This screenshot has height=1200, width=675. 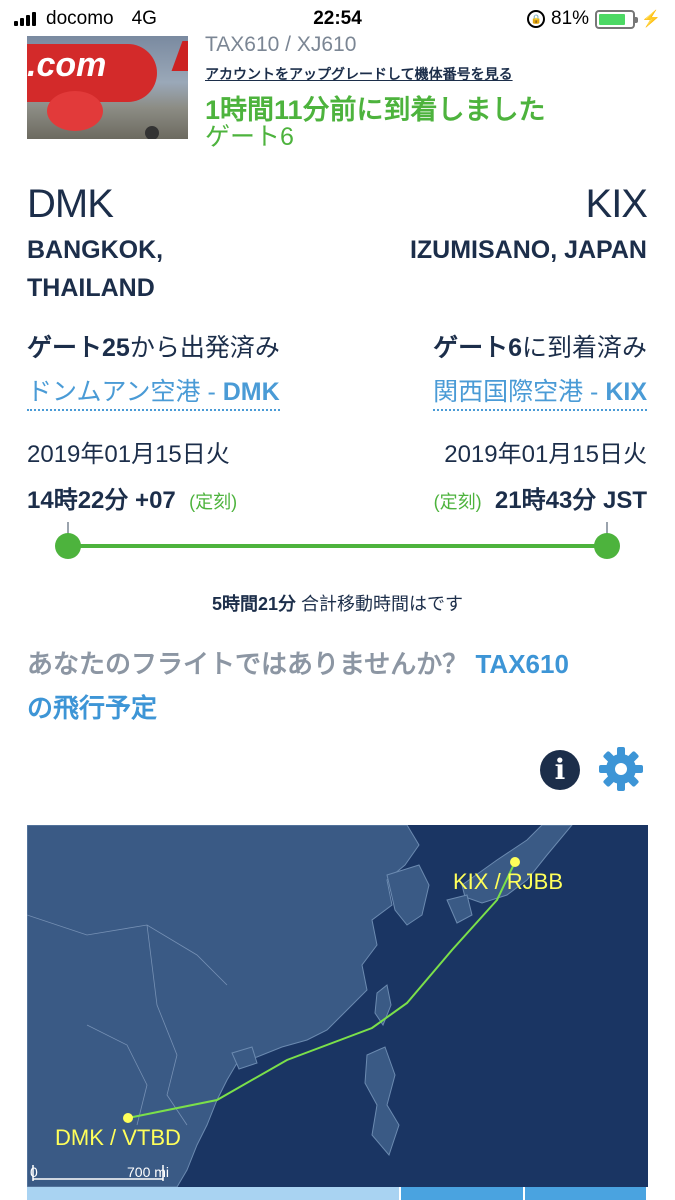 What do you see at coordinates (515, 862) in the screenshot?
I see `destination-marker` at bounding box center [515, 862].